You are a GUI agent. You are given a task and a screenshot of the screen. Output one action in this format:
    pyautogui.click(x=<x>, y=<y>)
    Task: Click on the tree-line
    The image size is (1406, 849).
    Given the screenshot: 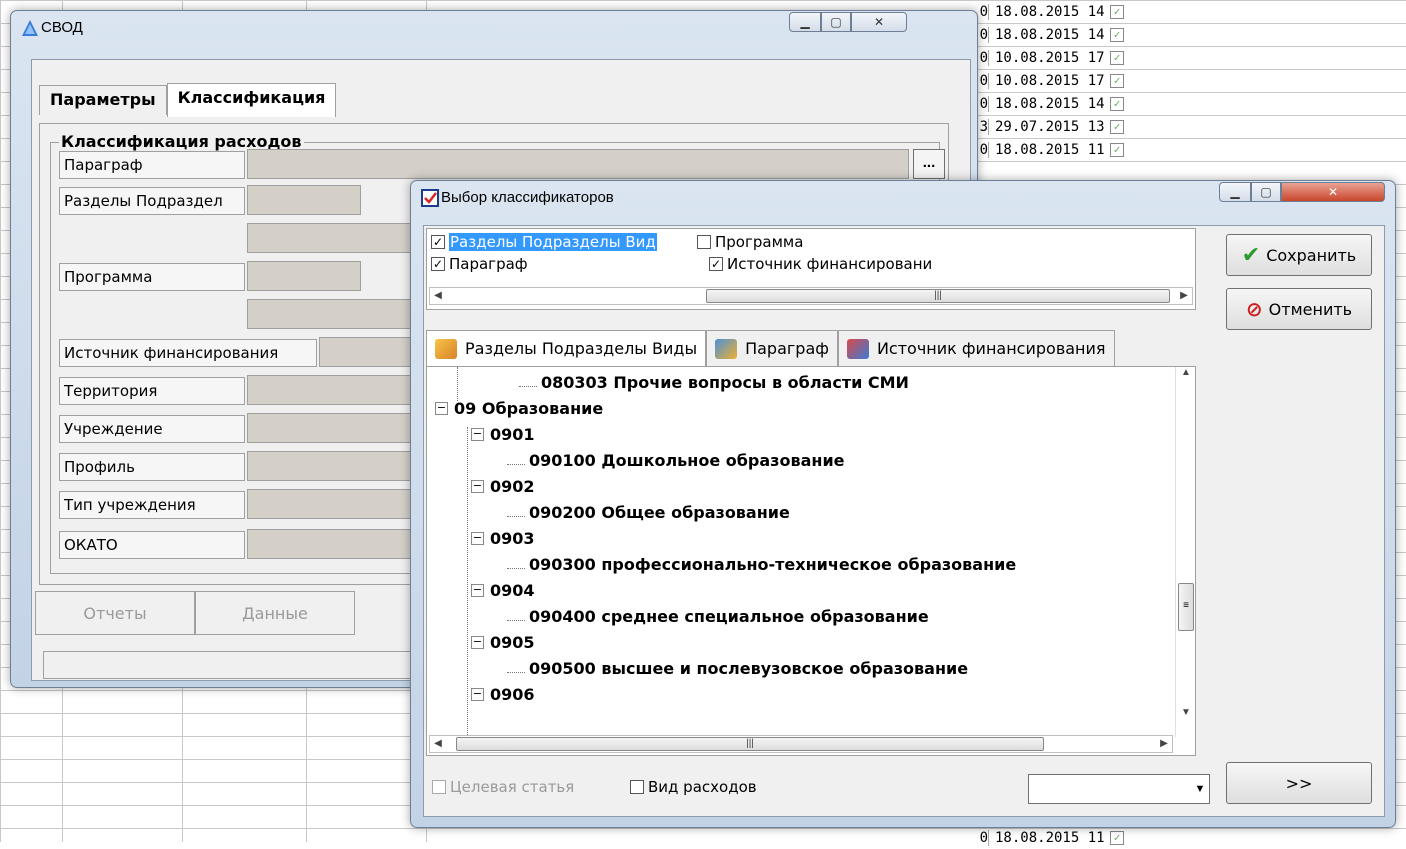 What is the action you would take?
    pyautogui.click(x=467, y=587)
    